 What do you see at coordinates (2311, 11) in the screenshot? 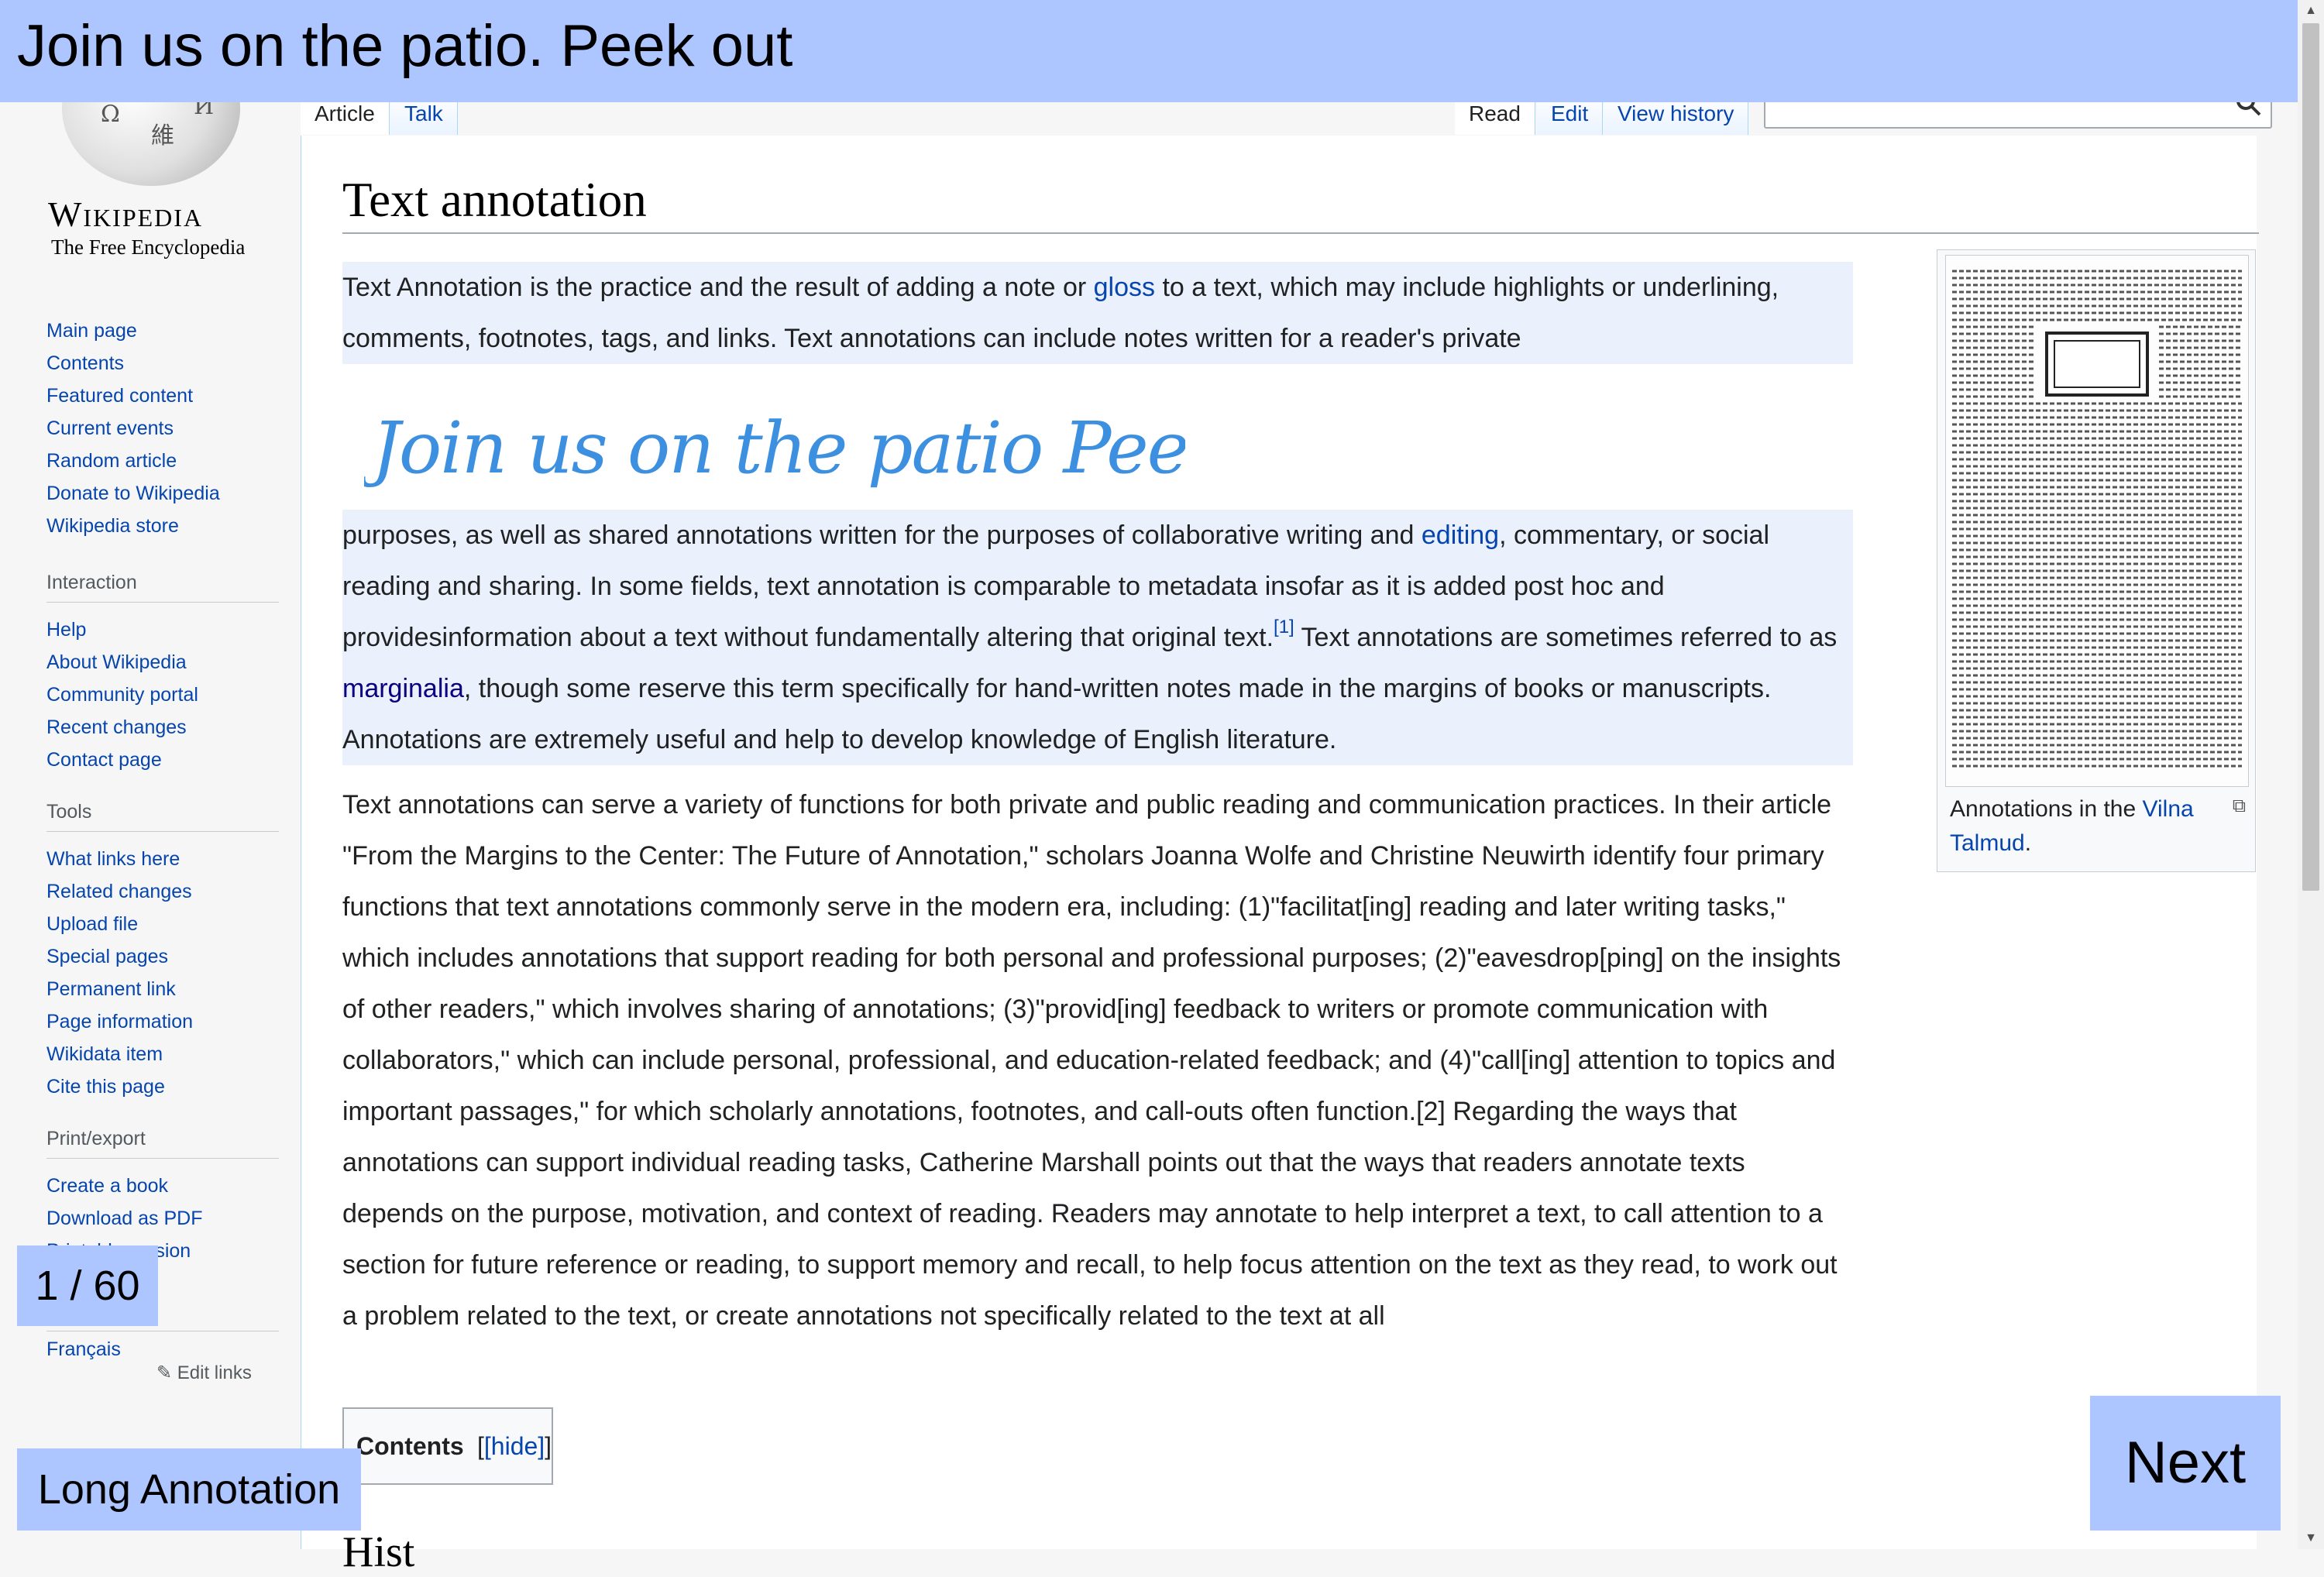
I see `scroll-up-arrow: ▲` at bounding box center [2311, 11].